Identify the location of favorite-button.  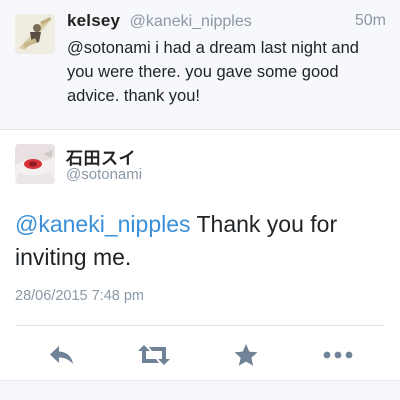
(246, 355).